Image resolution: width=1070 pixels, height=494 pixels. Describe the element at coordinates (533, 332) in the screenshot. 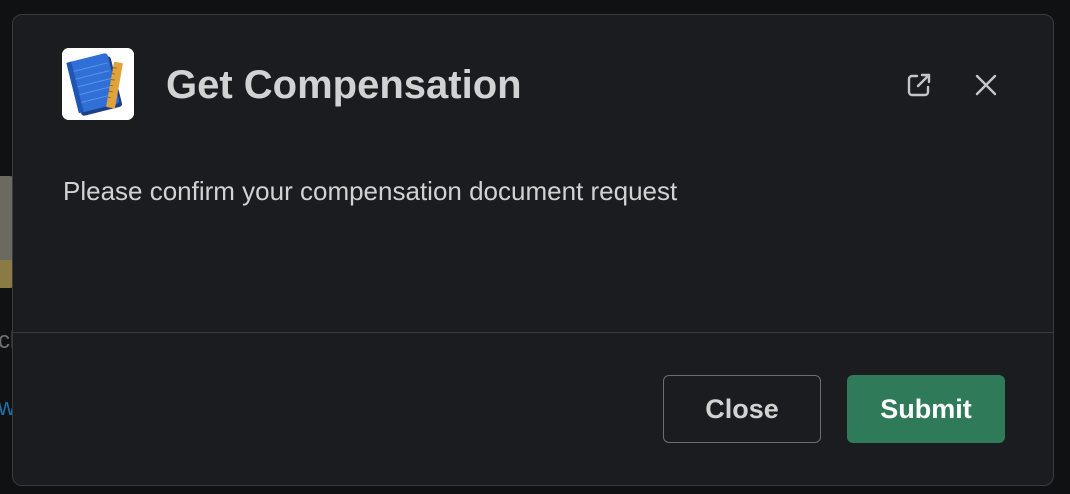

I see `footer-divider` at that location.